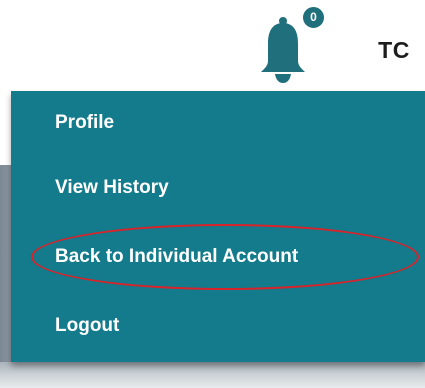 Image resolution: width=425 pixels, height=388 pixels. I want to click on notification-count-badge: 0, so click(313, 17).